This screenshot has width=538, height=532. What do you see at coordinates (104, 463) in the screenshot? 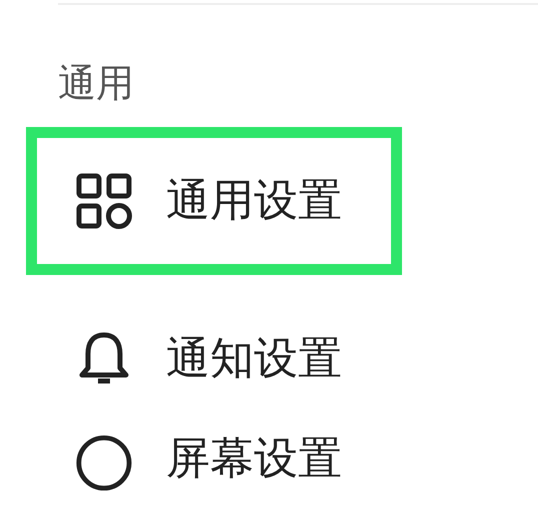
I see `circle-icon` at bounding box center [104, 463].